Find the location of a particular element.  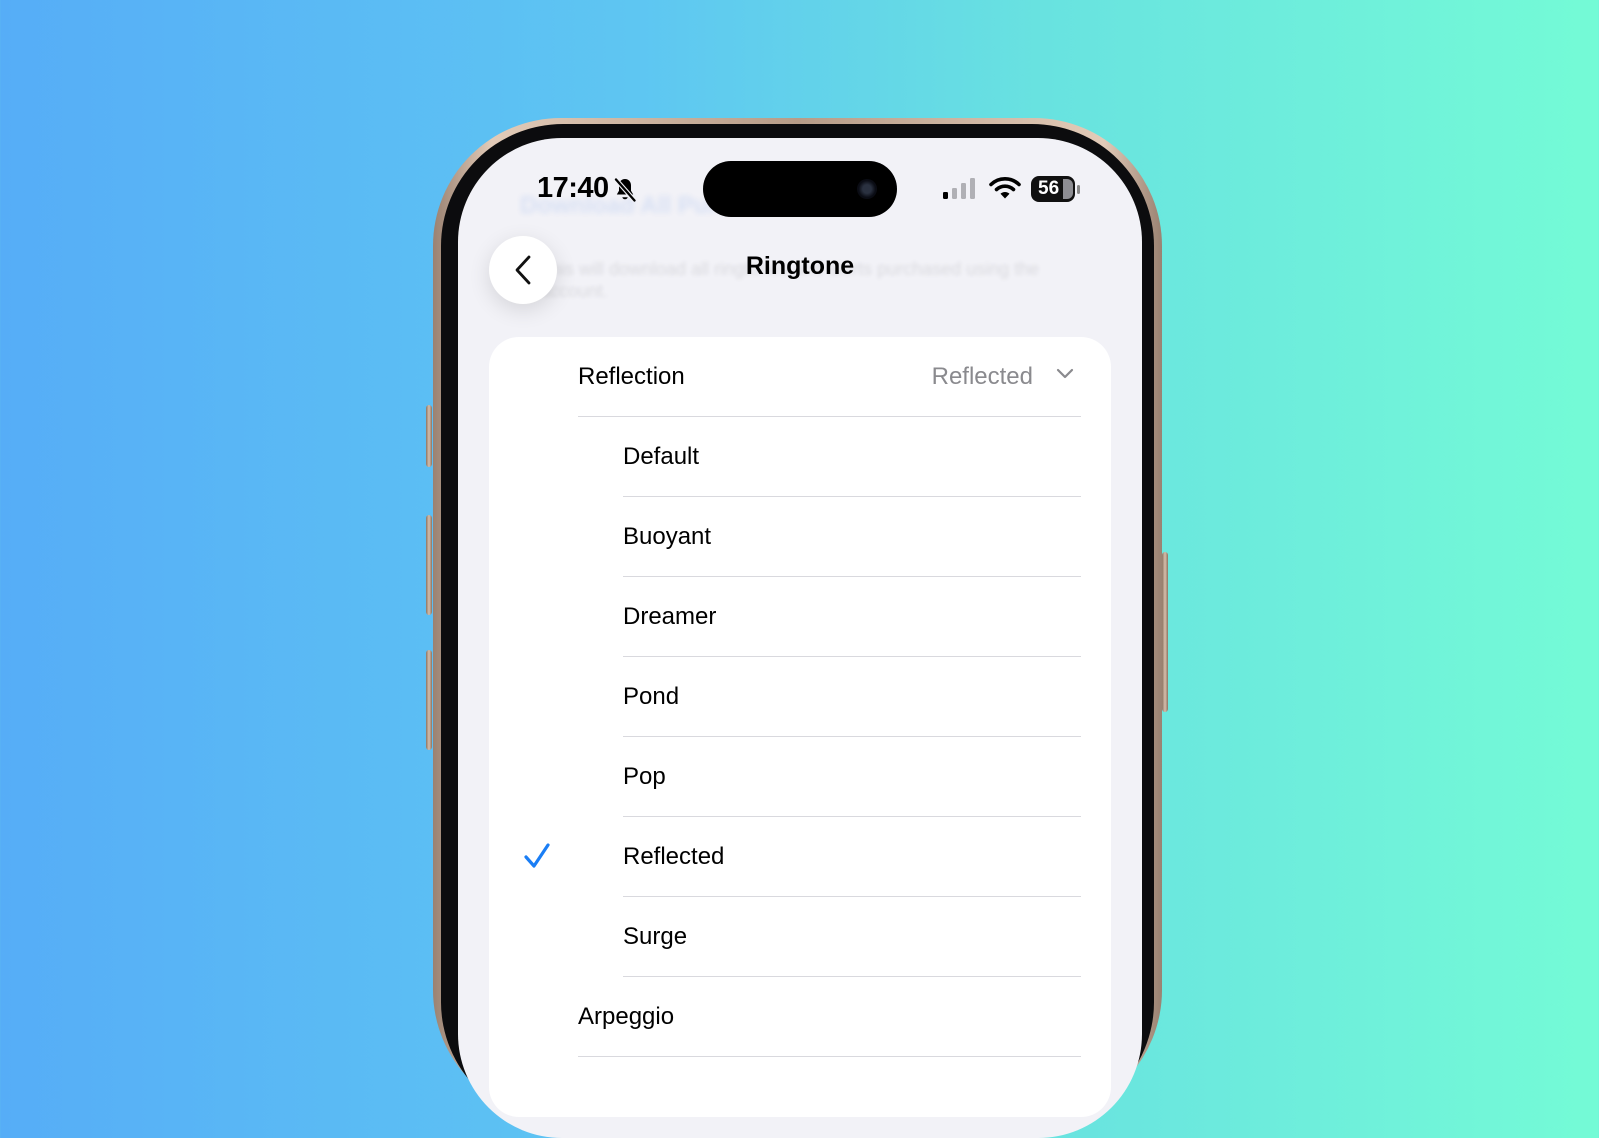

ringtone-label: Arpeggio is located at coordinates (626, 1016).